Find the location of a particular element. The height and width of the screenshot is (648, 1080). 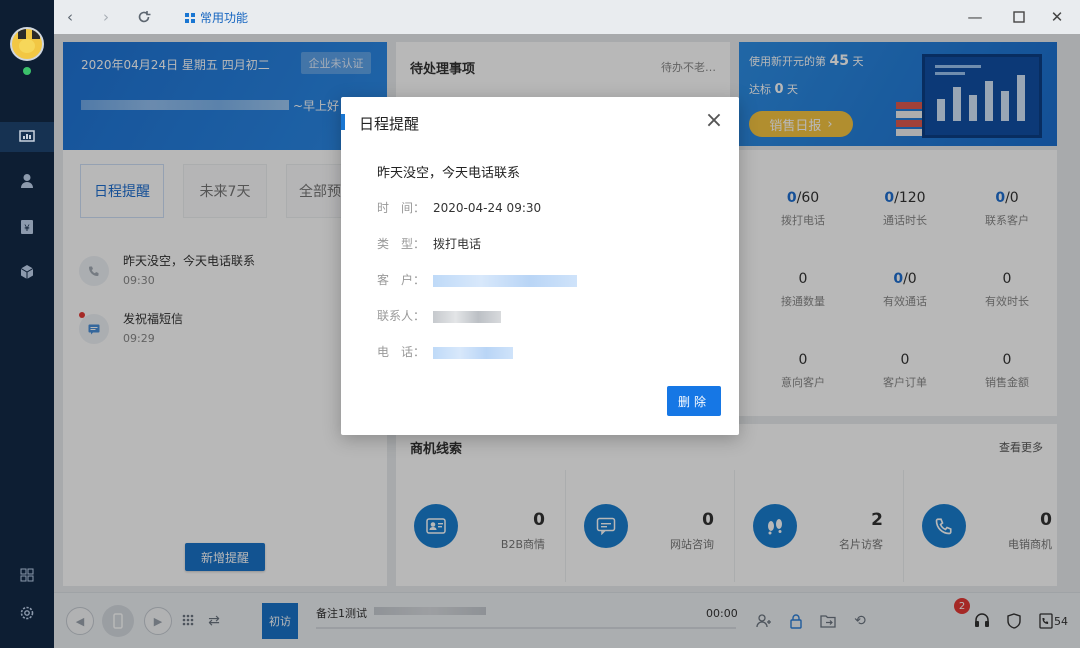

refresh-icon is located at coordinates (144, 17).